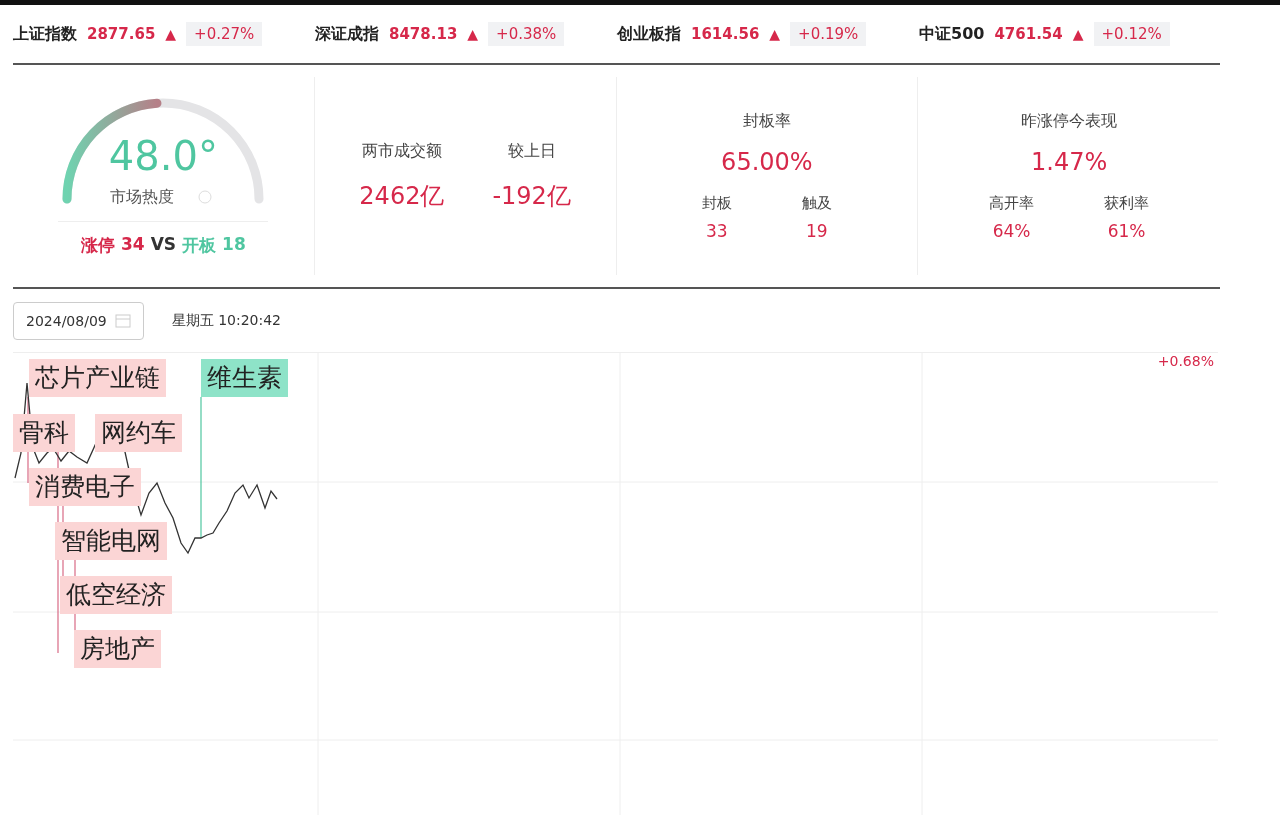 The image size is (1280, 825). I want to click on index-name: 上证指数, so click(45, 34).